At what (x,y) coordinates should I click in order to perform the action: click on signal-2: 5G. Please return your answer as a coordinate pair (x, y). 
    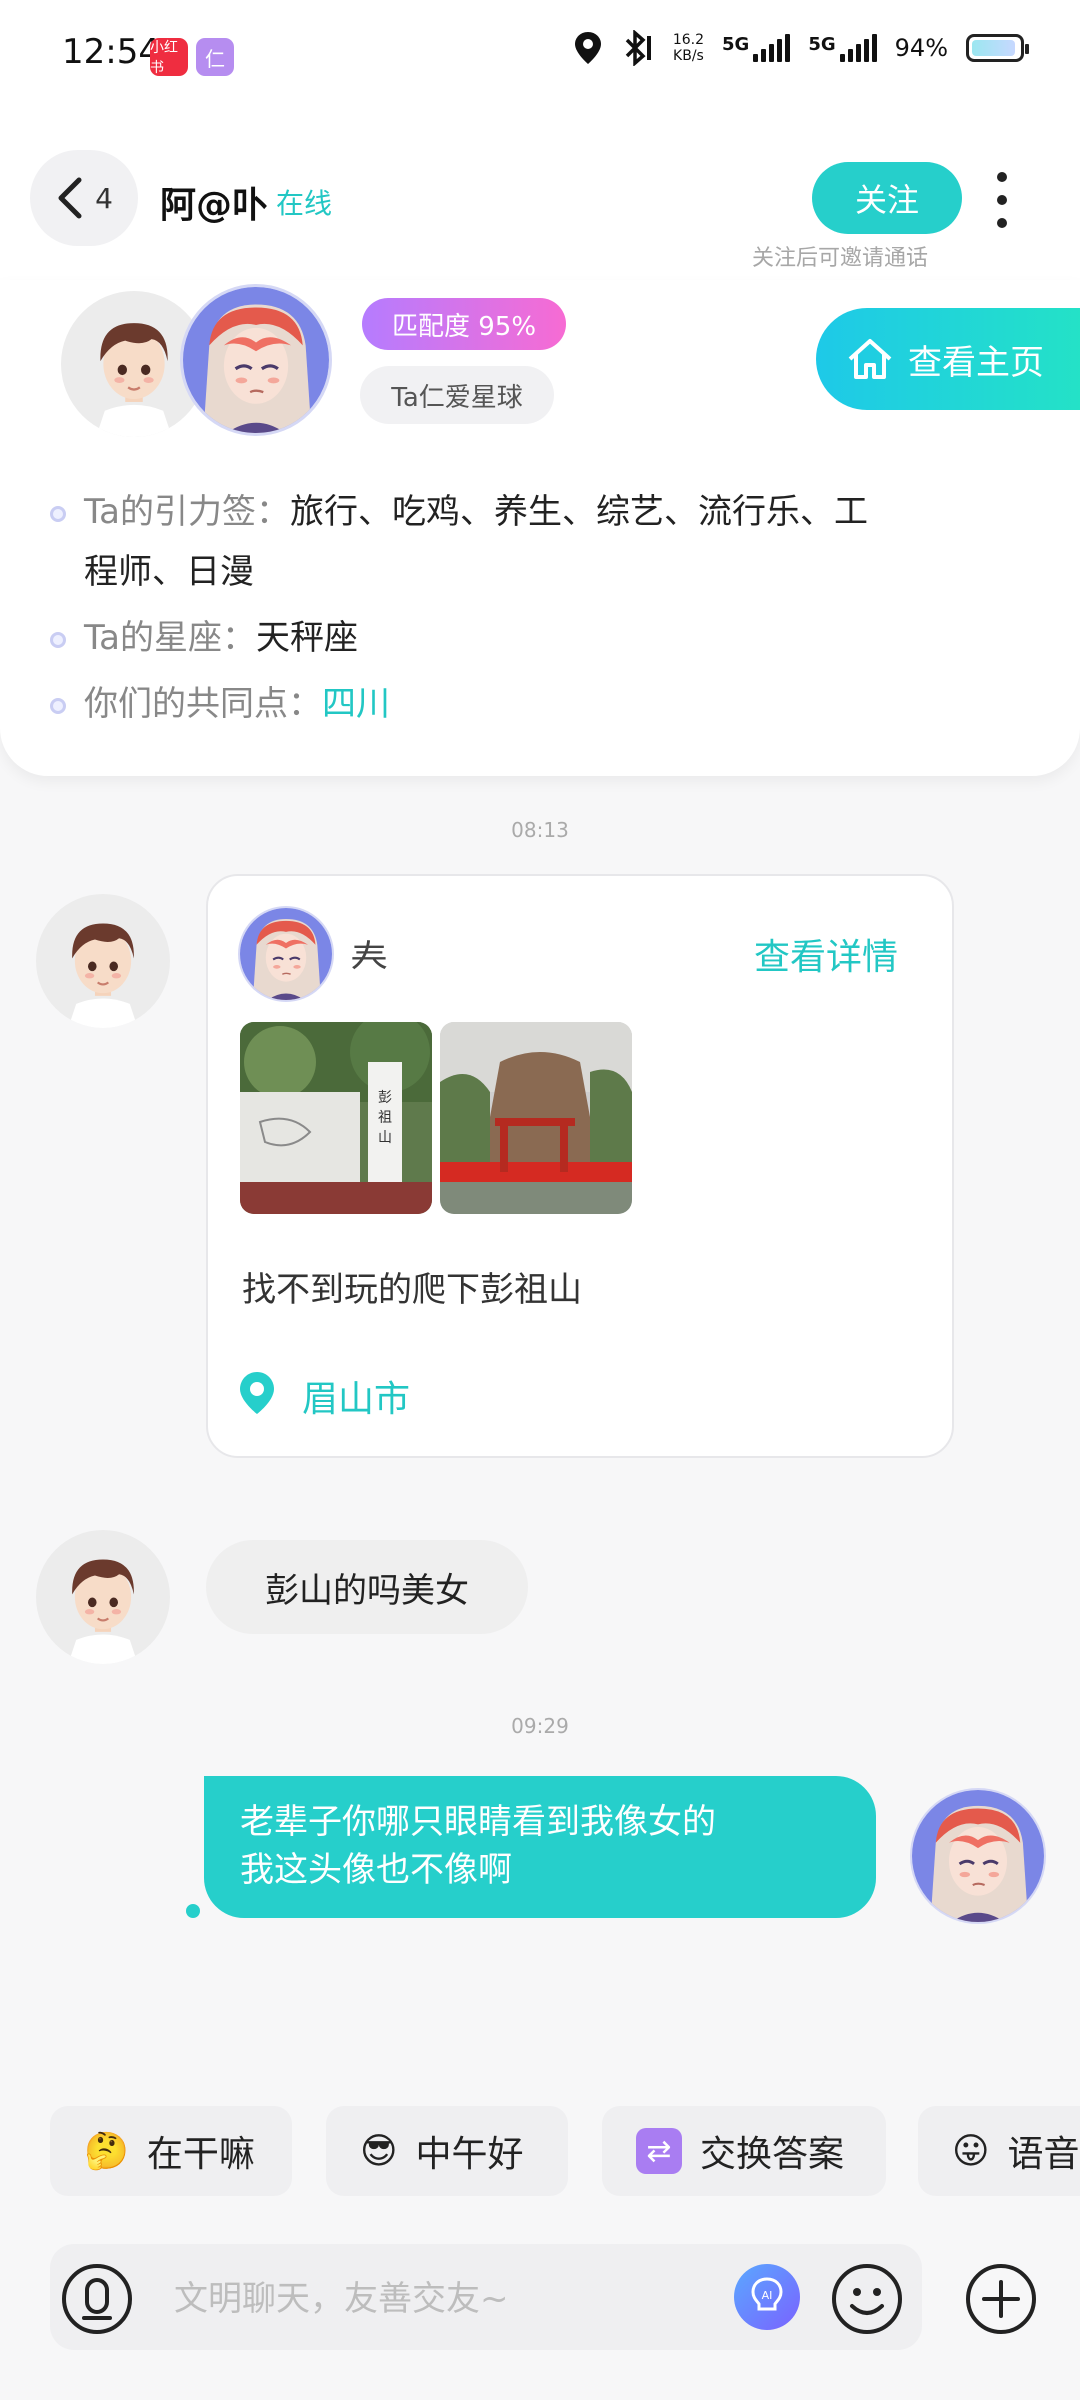
    Looking at the image, I should click on (842, 48).